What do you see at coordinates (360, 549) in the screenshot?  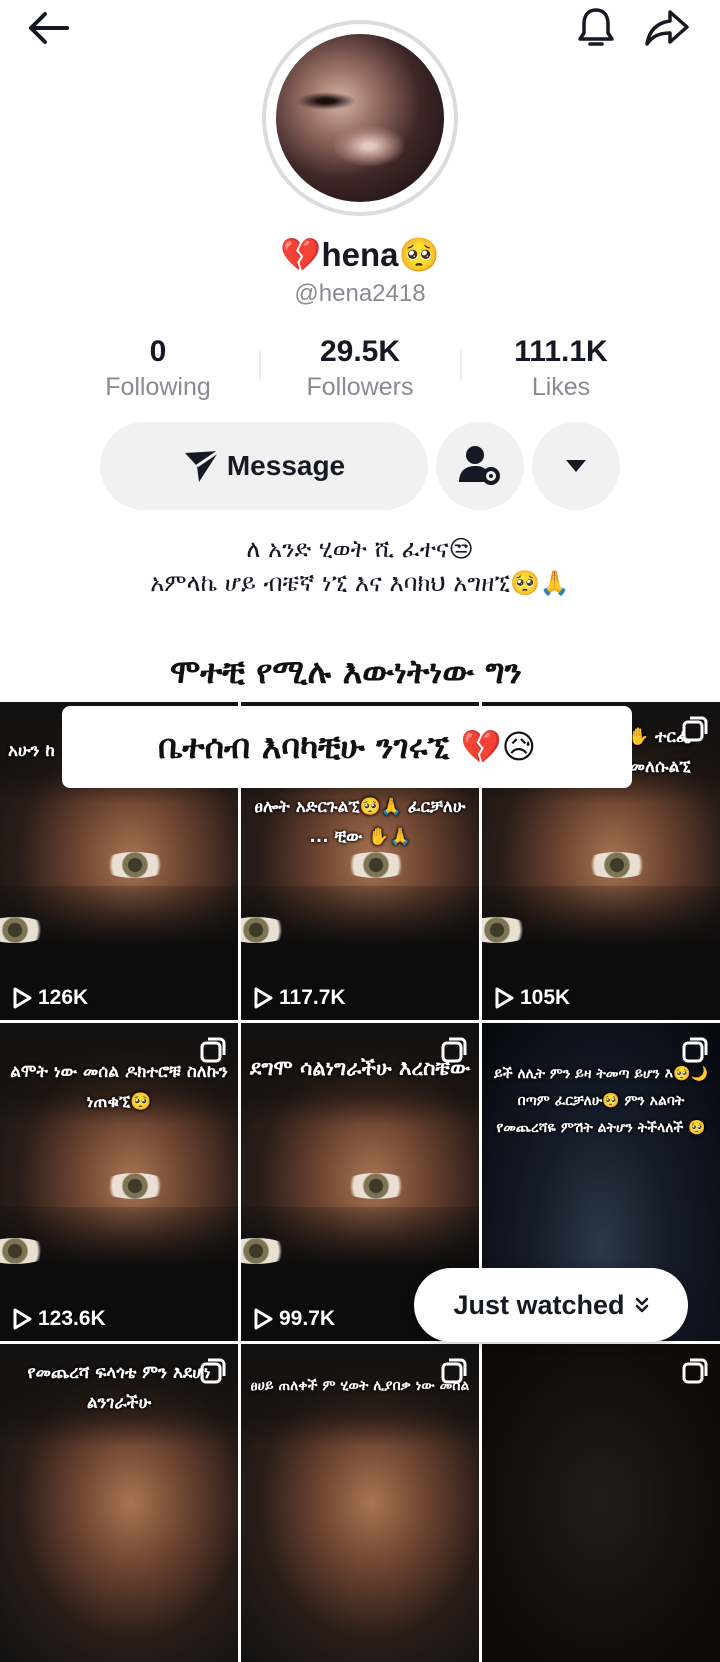 I see `bio-line: ለ አንድ ሂወት ሺ ፈተና😒` at bounding box center [360, 549].